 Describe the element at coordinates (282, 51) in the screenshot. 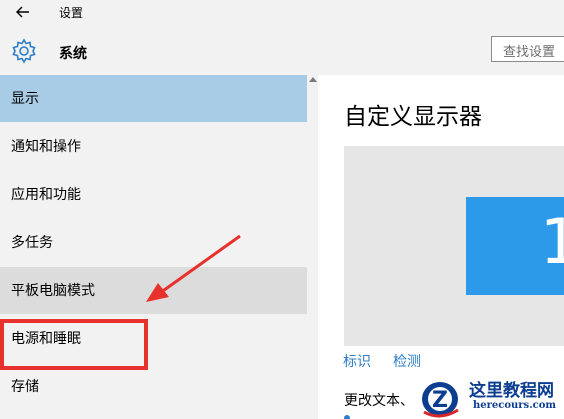

I see `header: 系统 查找设置` at that location.